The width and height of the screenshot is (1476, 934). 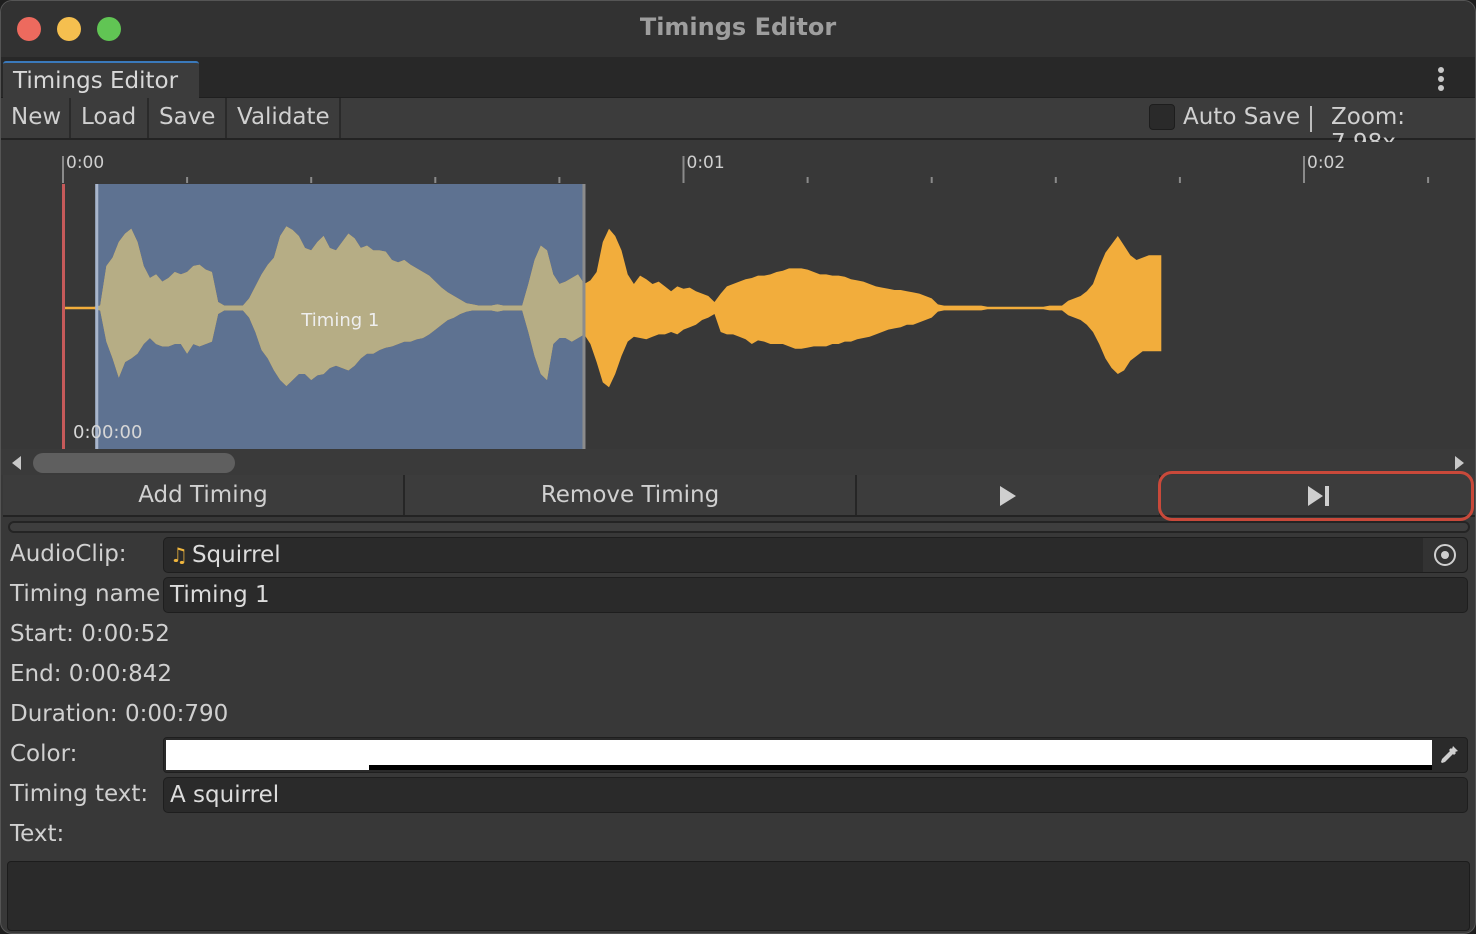 I want to click on auto-save-label: Auto Save, so click(x=1242, y=117).